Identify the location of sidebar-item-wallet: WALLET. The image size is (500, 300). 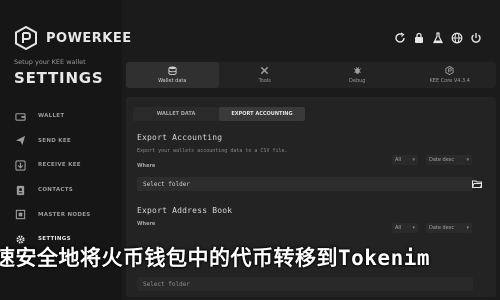
(65, 116).